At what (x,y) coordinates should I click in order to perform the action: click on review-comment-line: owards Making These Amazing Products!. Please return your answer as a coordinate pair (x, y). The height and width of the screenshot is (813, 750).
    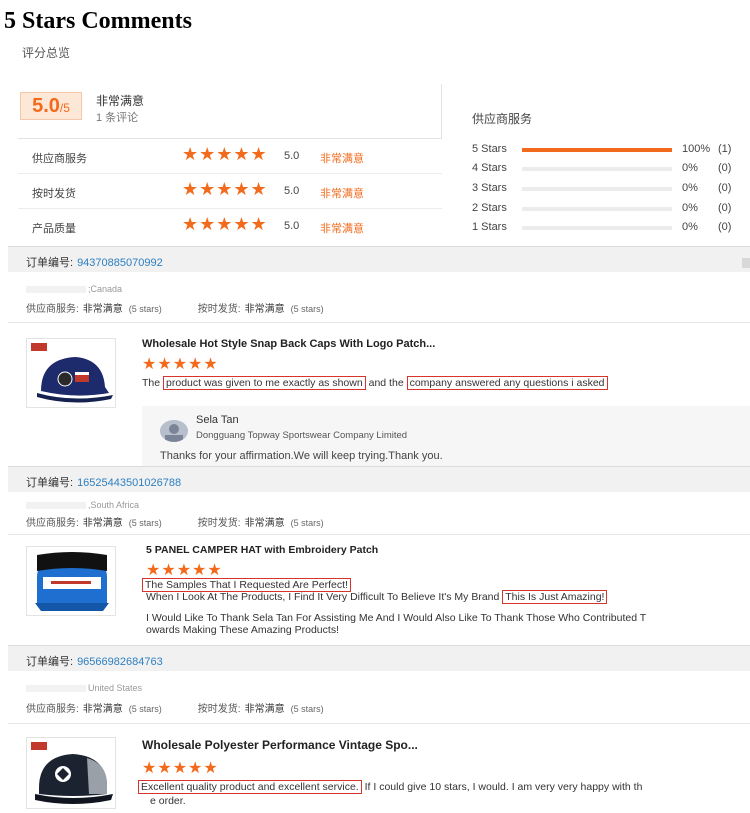
    Looking at the image, I should click on (242, 630).